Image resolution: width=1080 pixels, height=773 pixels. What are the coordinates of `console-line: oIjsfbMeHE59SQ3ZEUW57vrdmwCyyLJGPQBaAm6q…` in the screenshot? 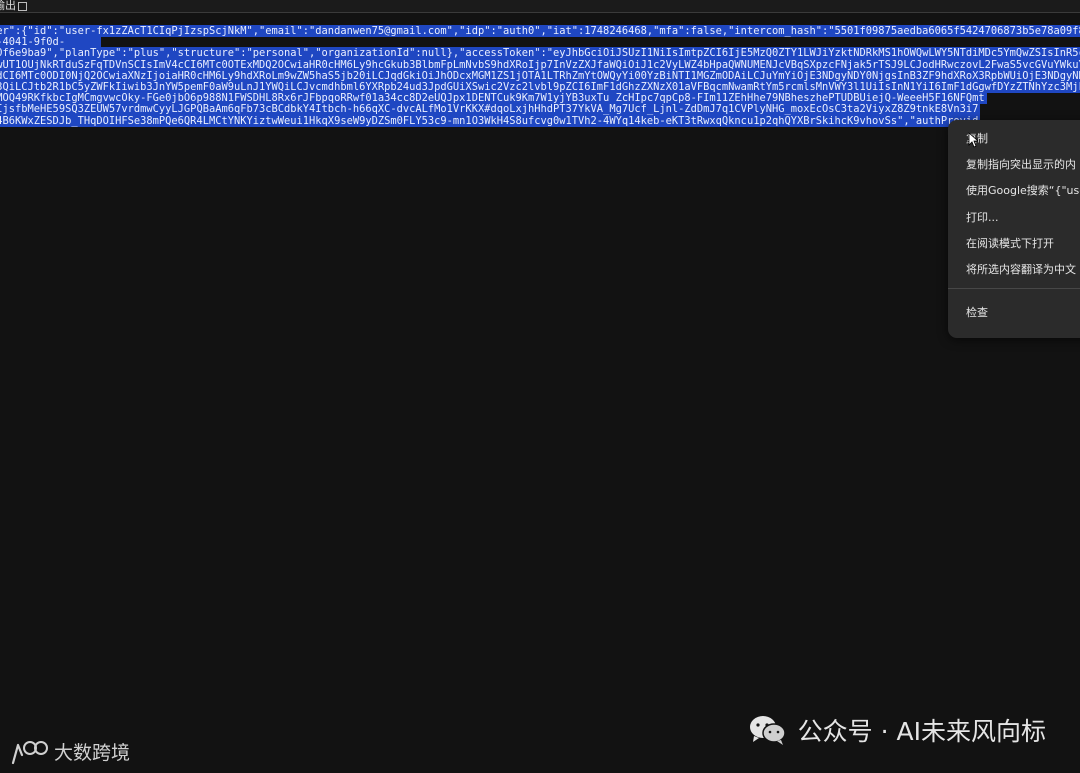 It's located at (540, 109).